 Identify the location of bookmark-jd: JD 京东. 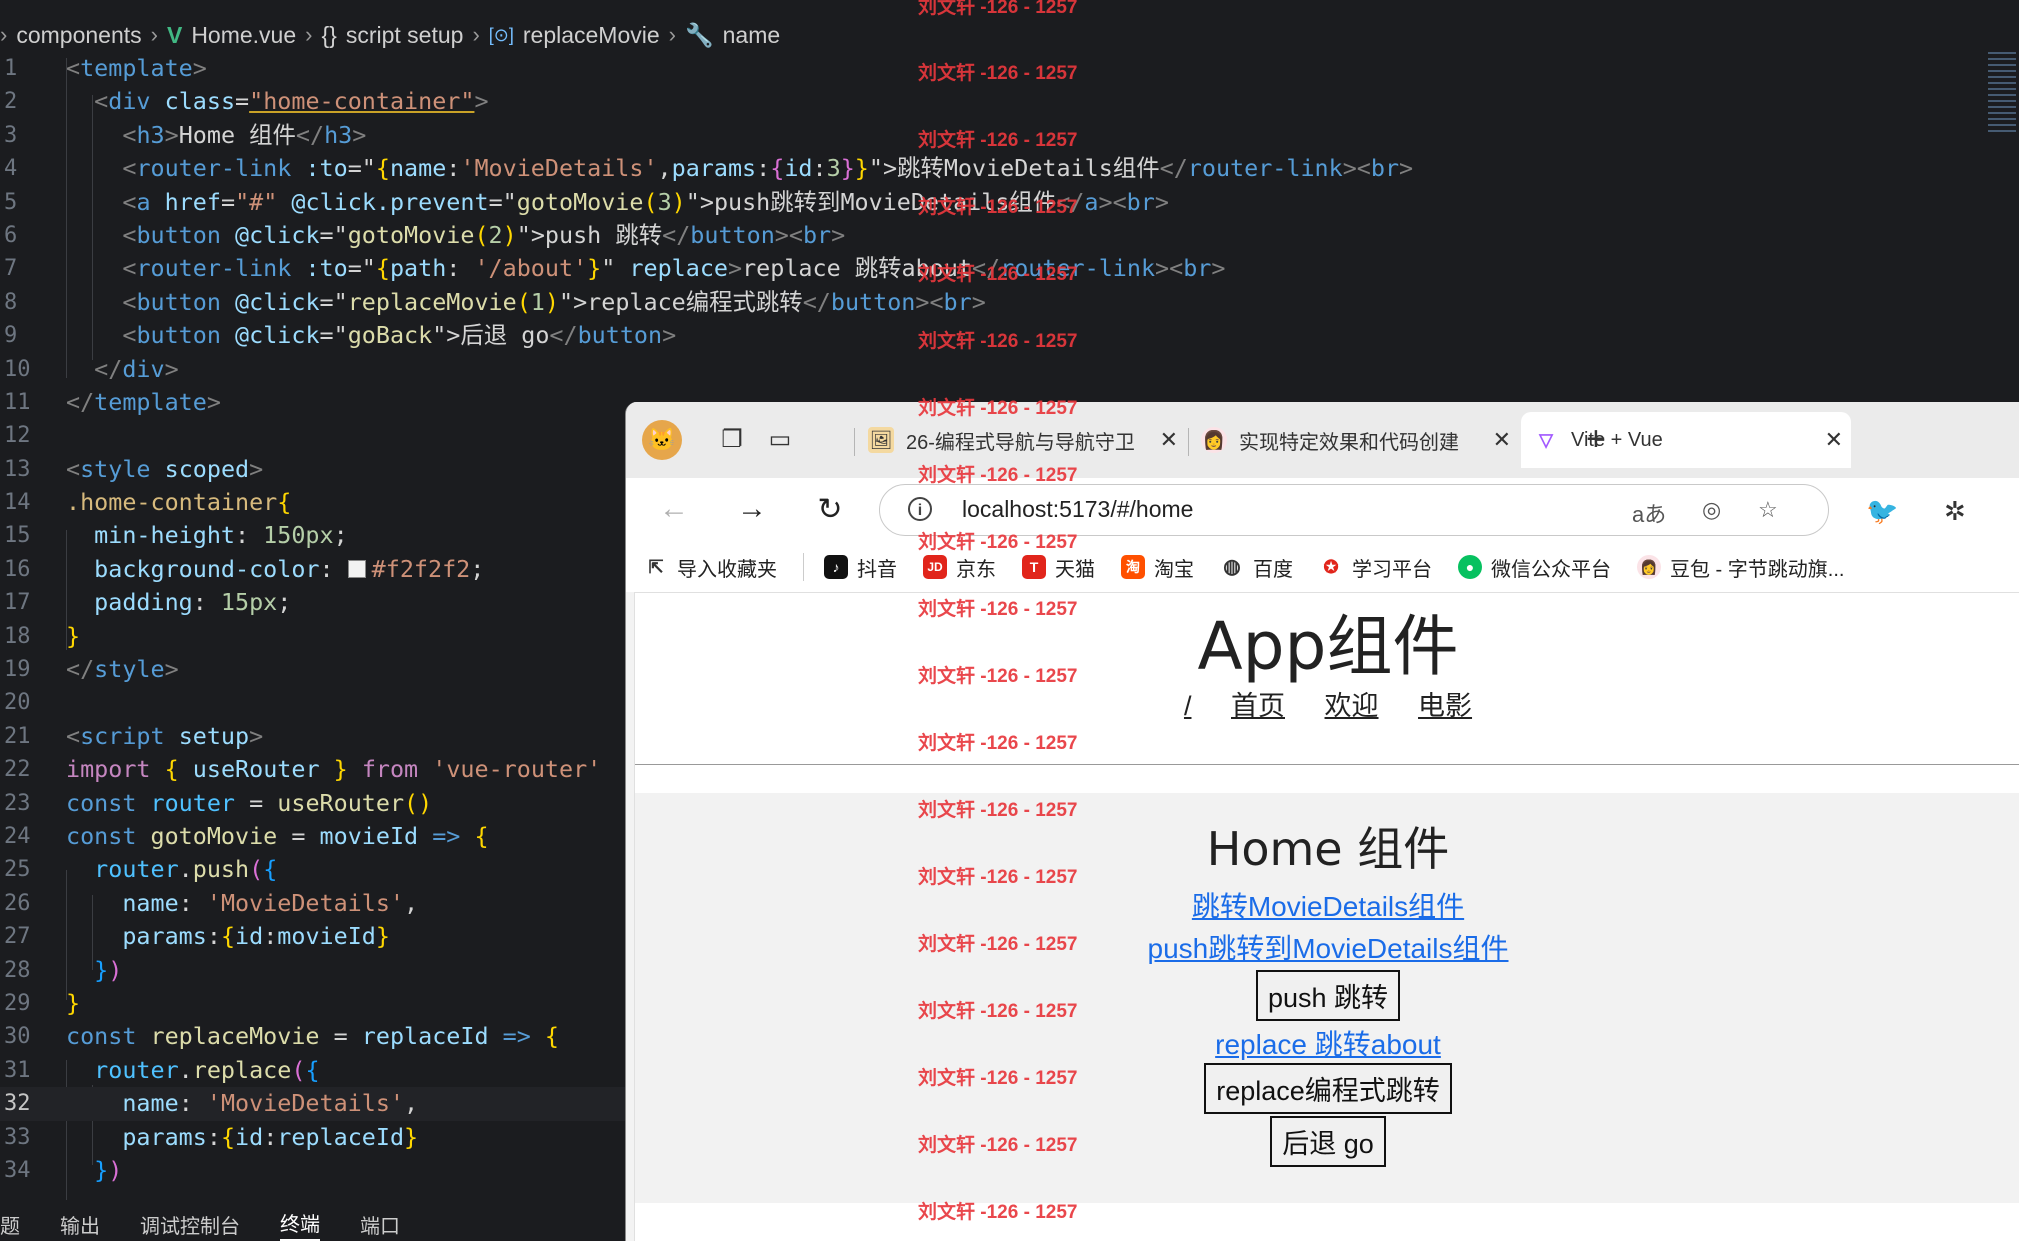
(959, 567).